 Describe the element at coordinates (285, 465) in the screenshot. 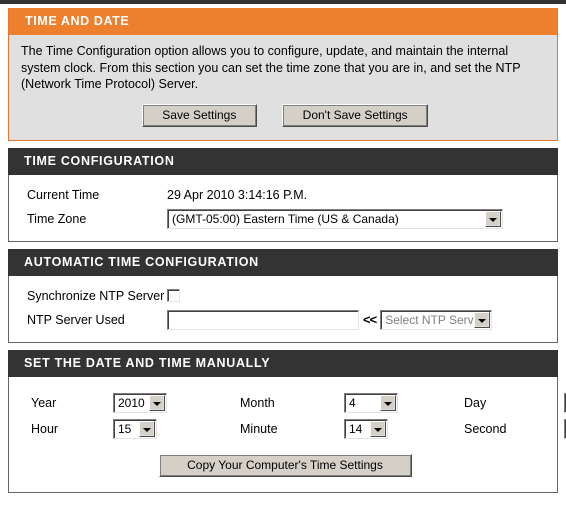

I see `copy-computer-time-settings-button: Copy Your Computer's Time Settings` at that location.